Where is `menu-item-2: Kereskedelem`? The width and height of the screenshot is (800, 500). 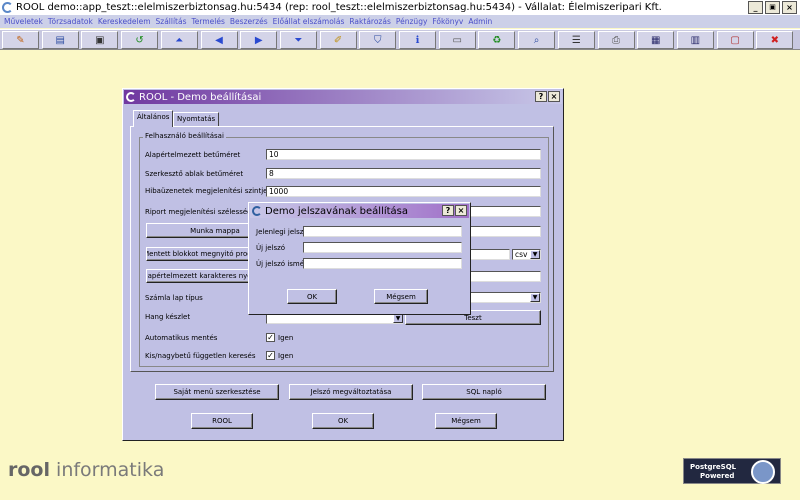 menu-item-2: Kereskedelem is located at coordinates (124, 21).